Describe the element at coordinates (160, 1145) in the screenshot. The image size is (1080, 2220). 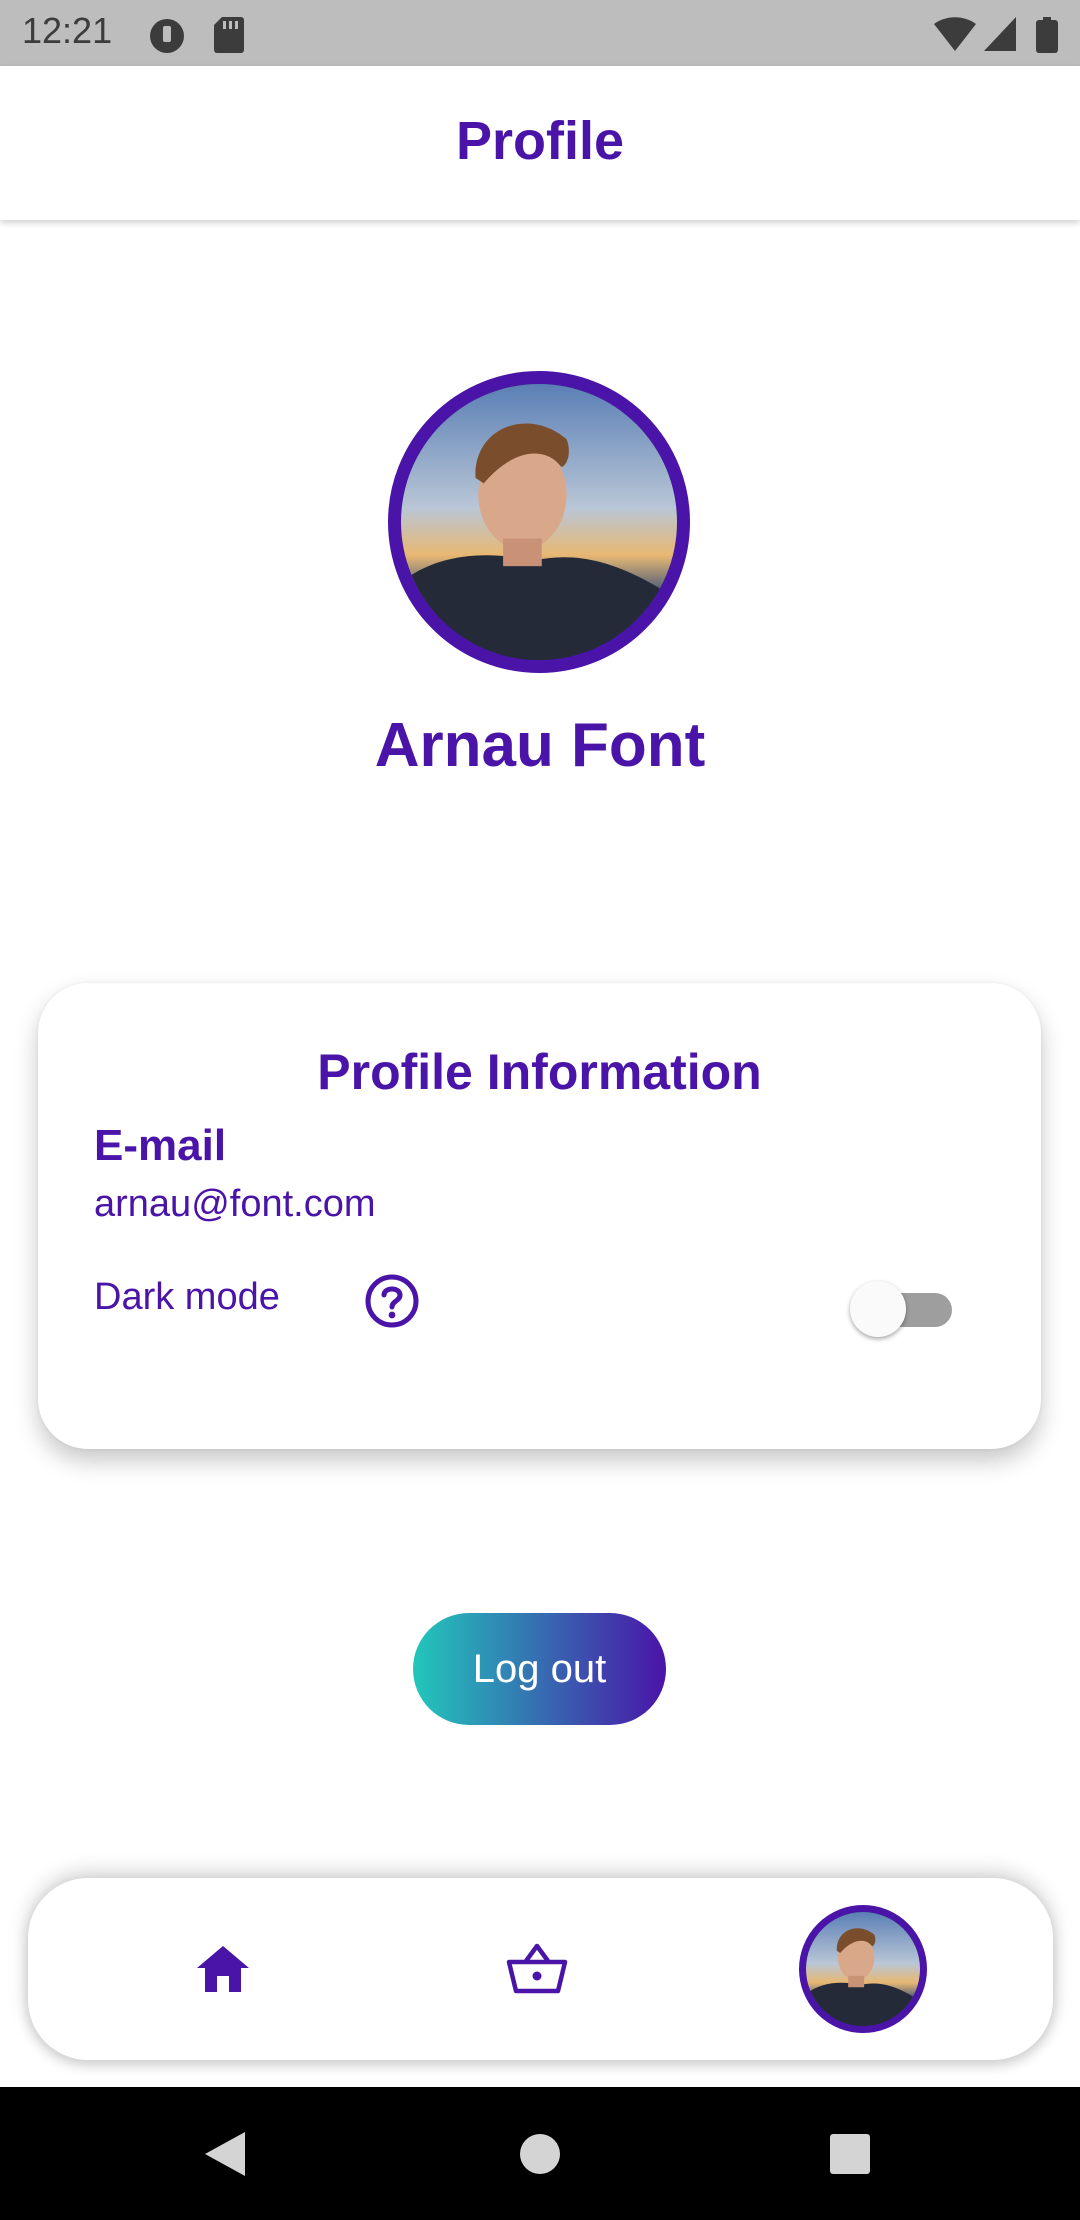
I see `email-label: E-mail` at that location.